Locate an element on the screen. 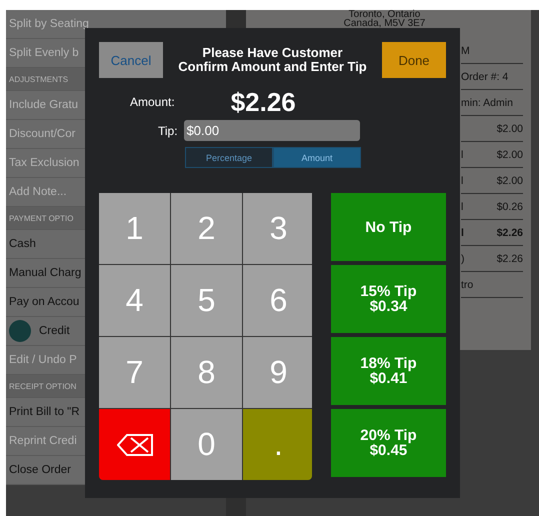 This screenshot has width=539, height=516. digit-key: 4 is located at coordinates (134, 300).